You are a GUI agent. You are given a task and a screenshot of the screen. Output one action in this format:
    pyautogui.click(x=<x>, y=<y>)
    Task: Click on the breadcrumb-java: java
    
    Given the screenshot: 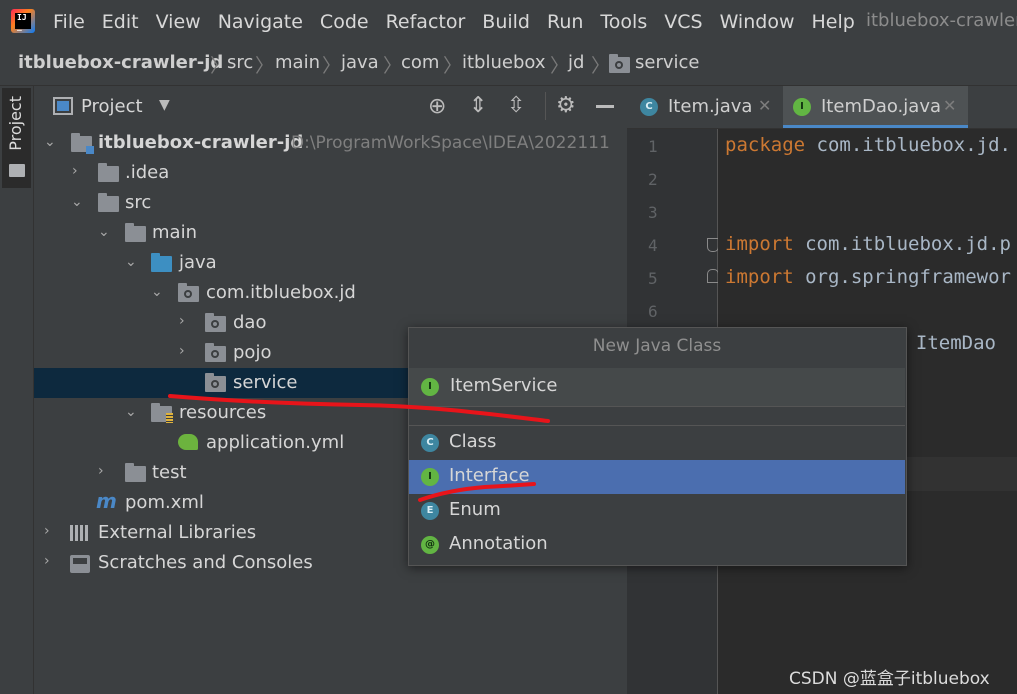 What is the action you would take?
    pyautogui.click(x=360, y=62)
    